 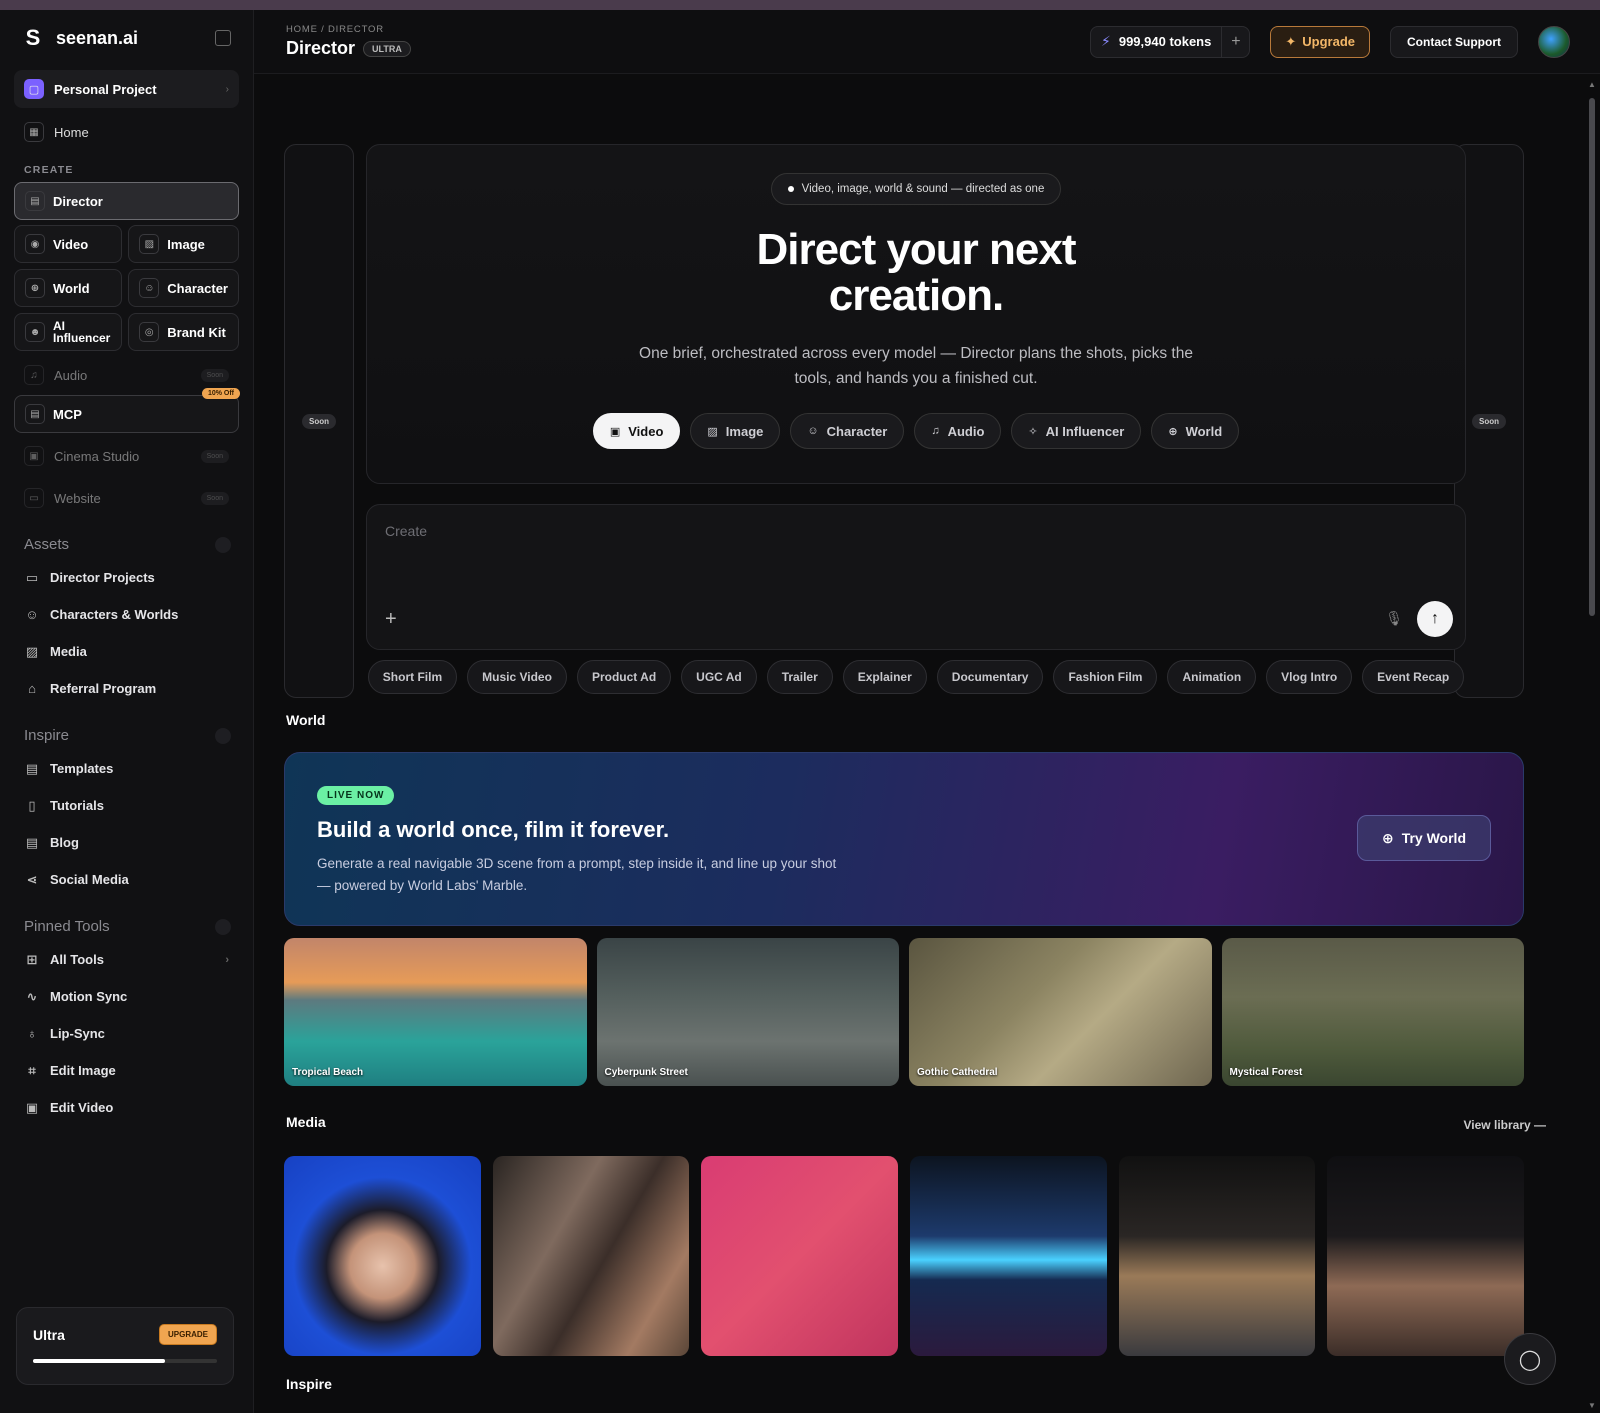 I want to click on add-attachment-button: +, so click(x=391, y=619).